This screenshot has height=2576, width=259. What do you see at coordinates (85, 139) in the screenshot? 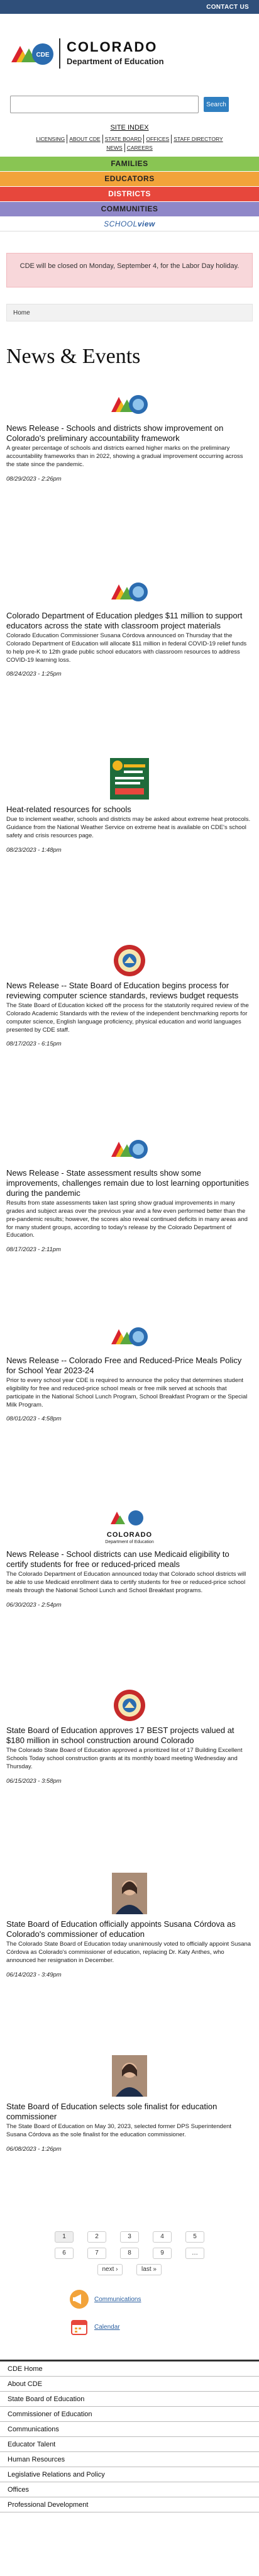
I see `about-cde-link: ABOUT CDE` at bounding box center [85, 139].